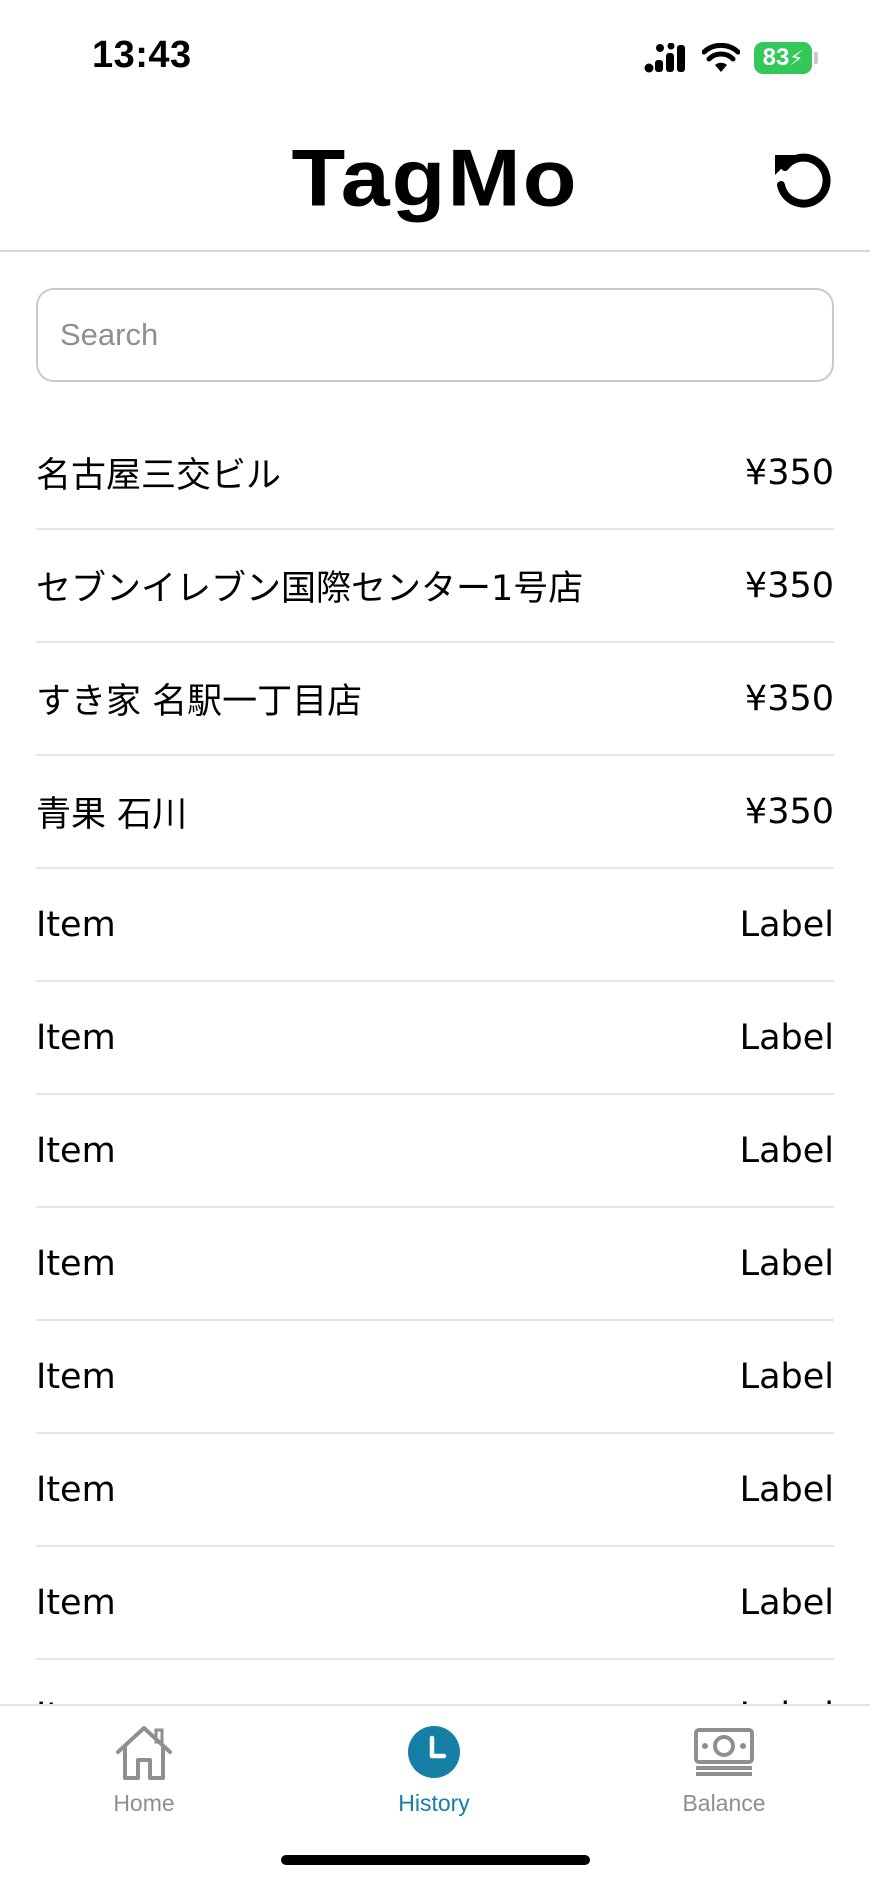 The height and width of the screenshot is (1884, 870). I want to click on tab-home: Home, so click(144, 1775).